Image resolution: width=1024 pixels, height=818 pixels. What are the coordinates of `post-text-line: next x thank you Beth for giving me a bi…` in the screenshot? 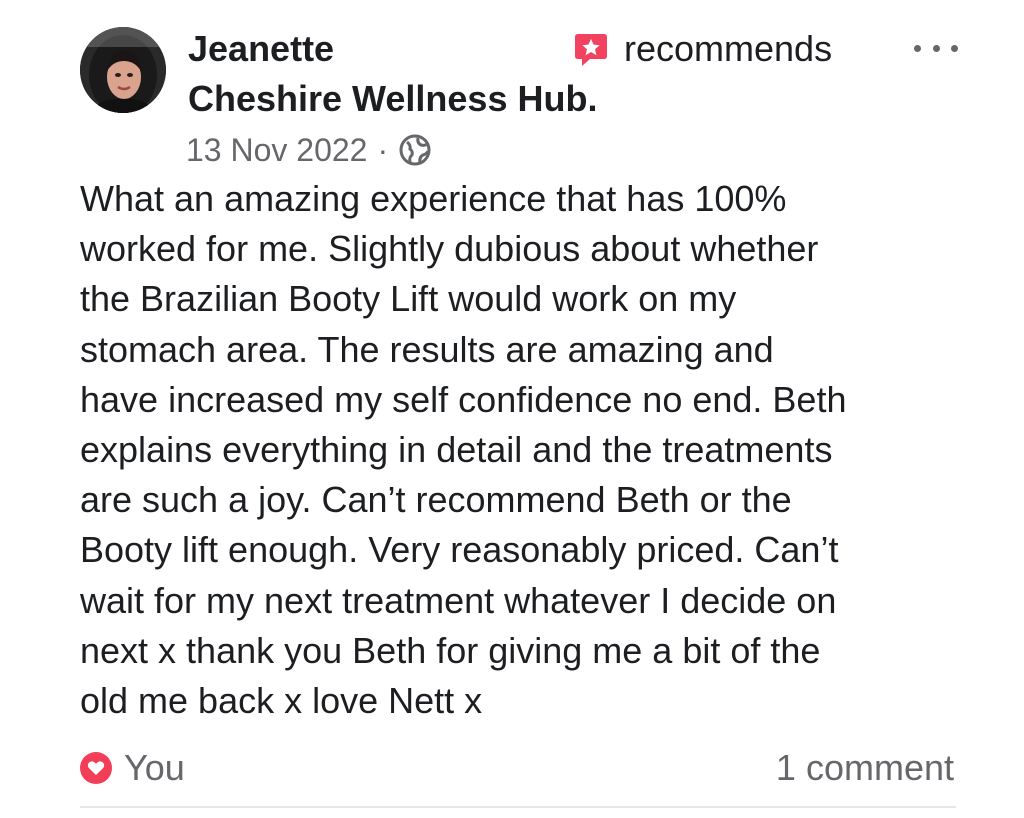 It's located at (450, 650).